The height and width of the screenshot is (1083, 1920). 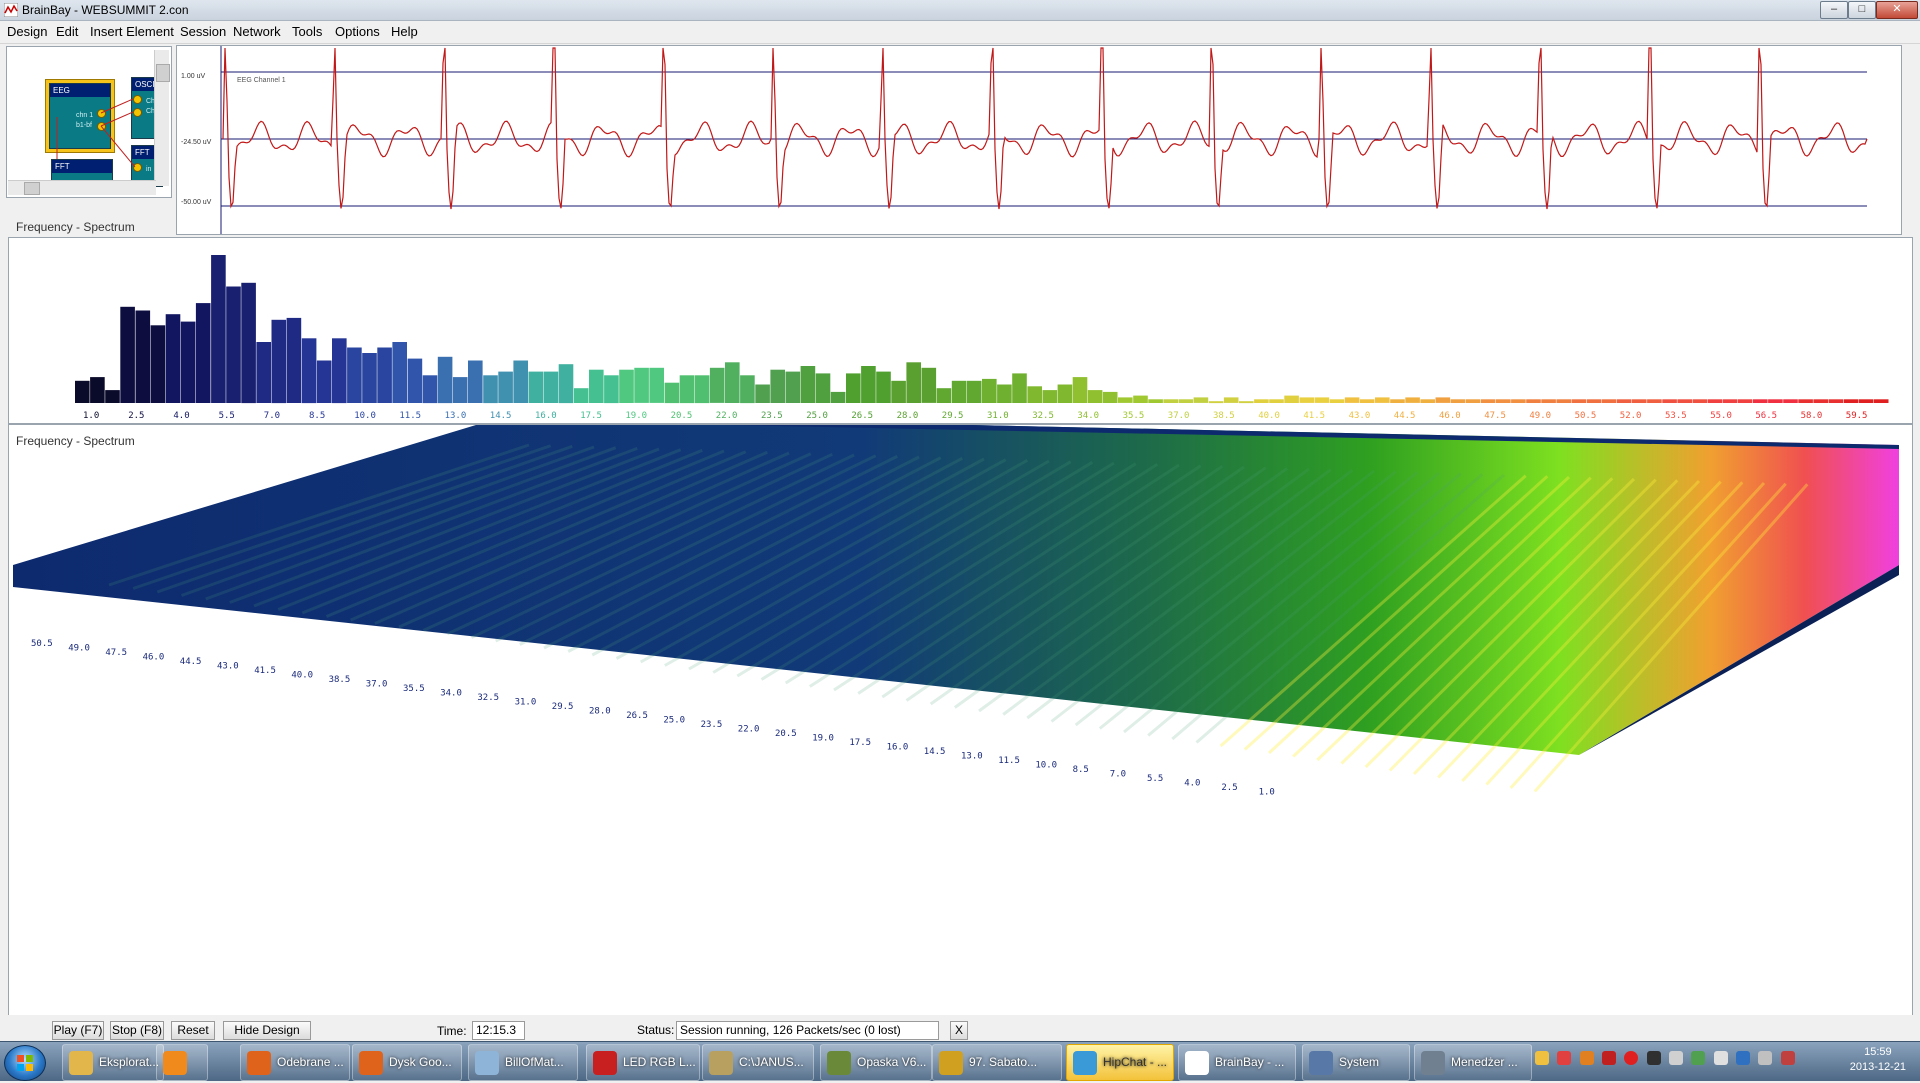 What do you see at coordinates (357, 31) in the screenshot?
I see `menu-options: Options` at bounding box center [357, 31].